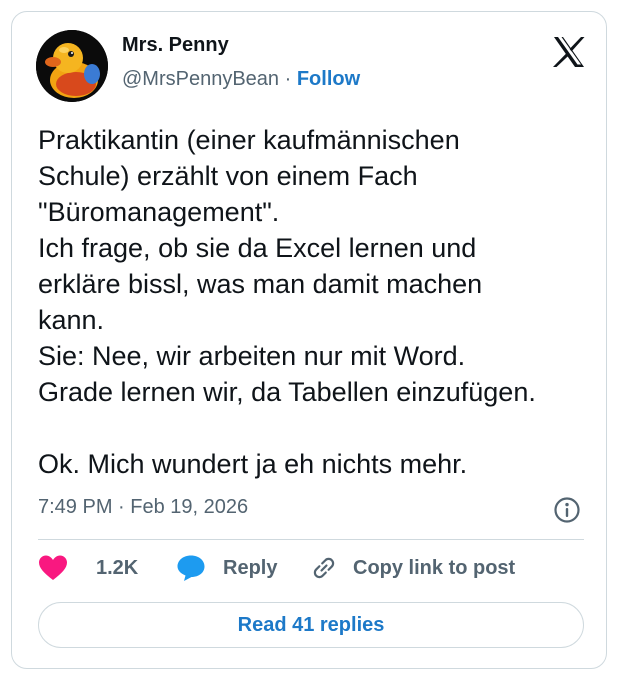 Image resolution: width=620 pixels, height=682 pixels. I want to click on timestamp: 7:49 PM · Feb 19, 2026, so click(143, 507).